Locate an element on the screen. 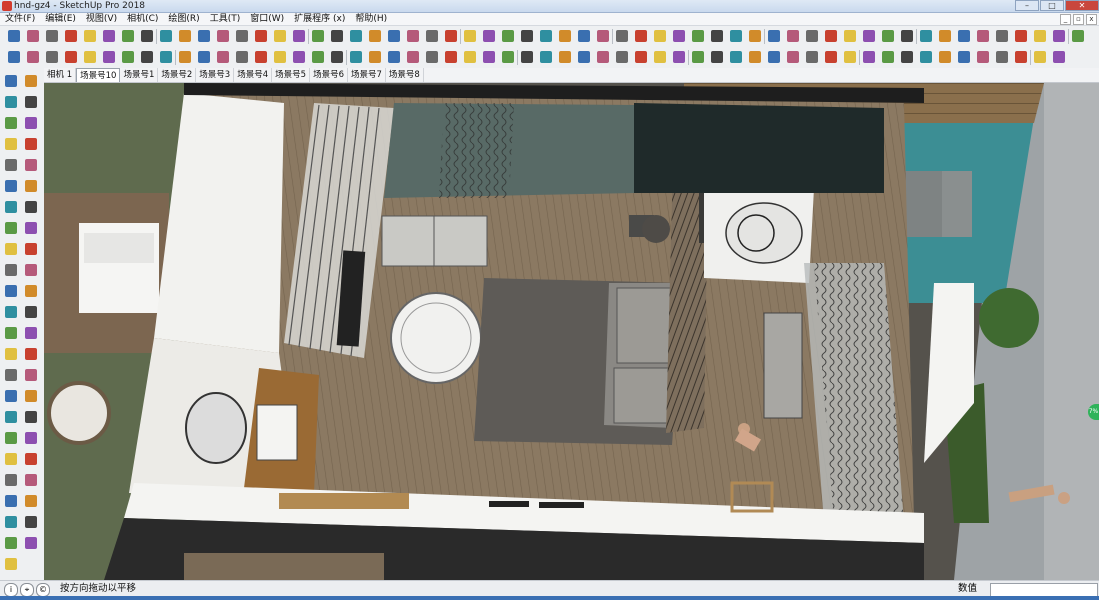 The image size is (1099, 600). railing-icon is located at coordinates (831, 57).